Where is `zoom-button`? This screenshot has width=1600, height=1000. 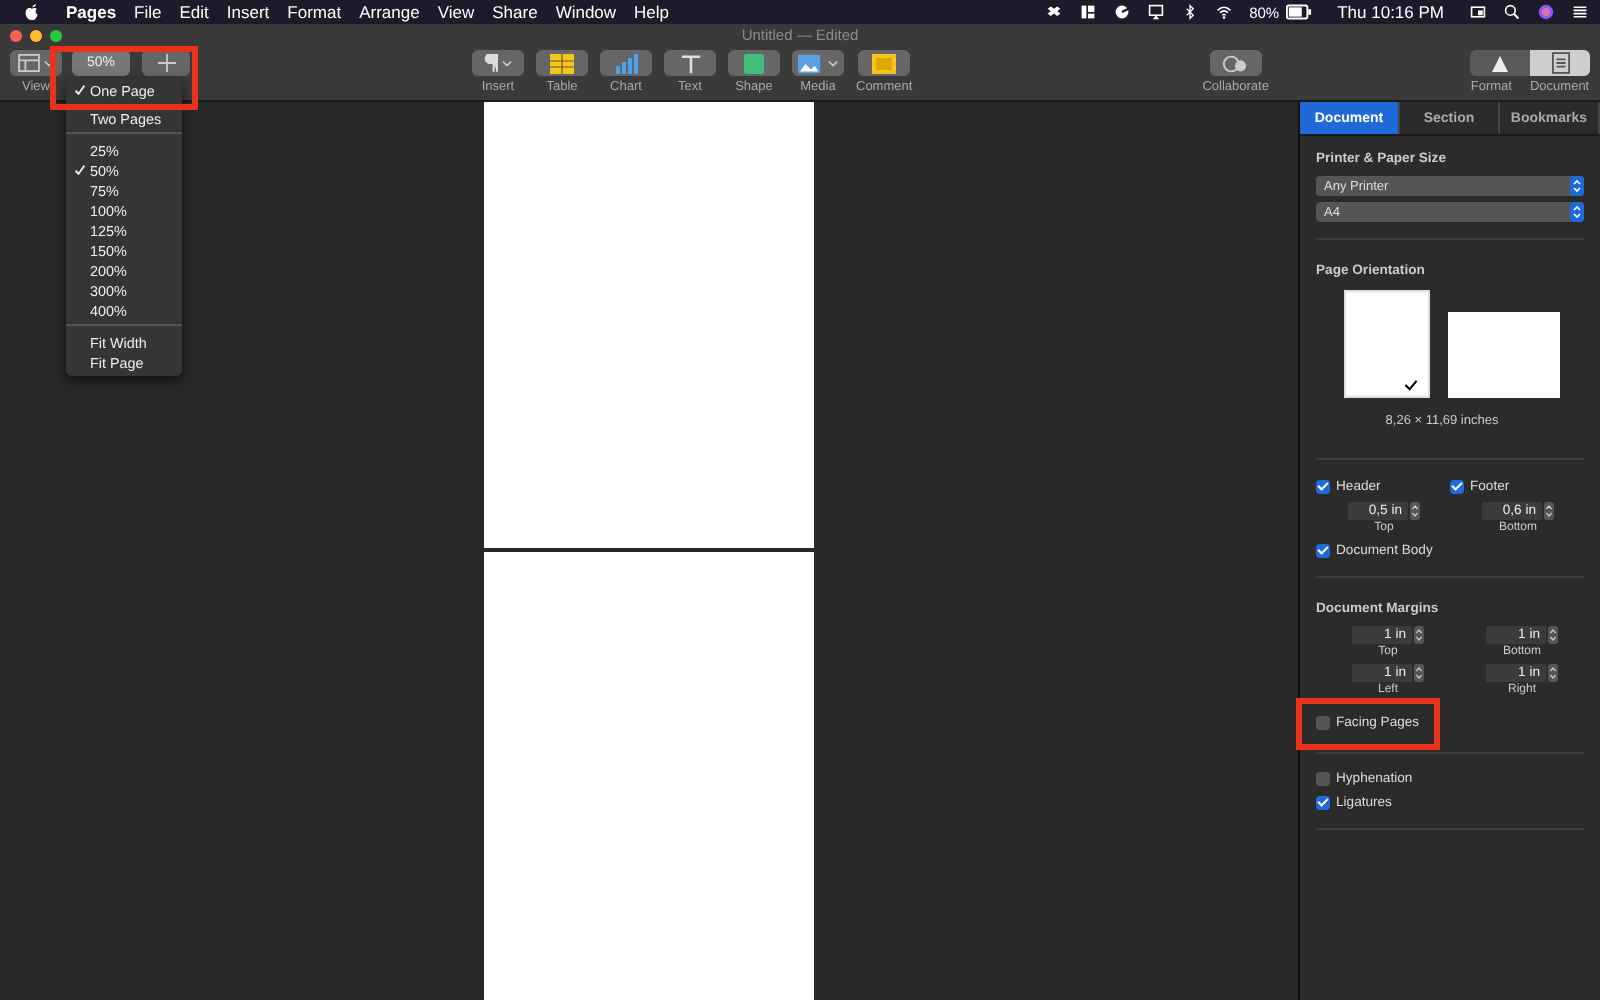
zoom-button is located at coordinates (56, 35).